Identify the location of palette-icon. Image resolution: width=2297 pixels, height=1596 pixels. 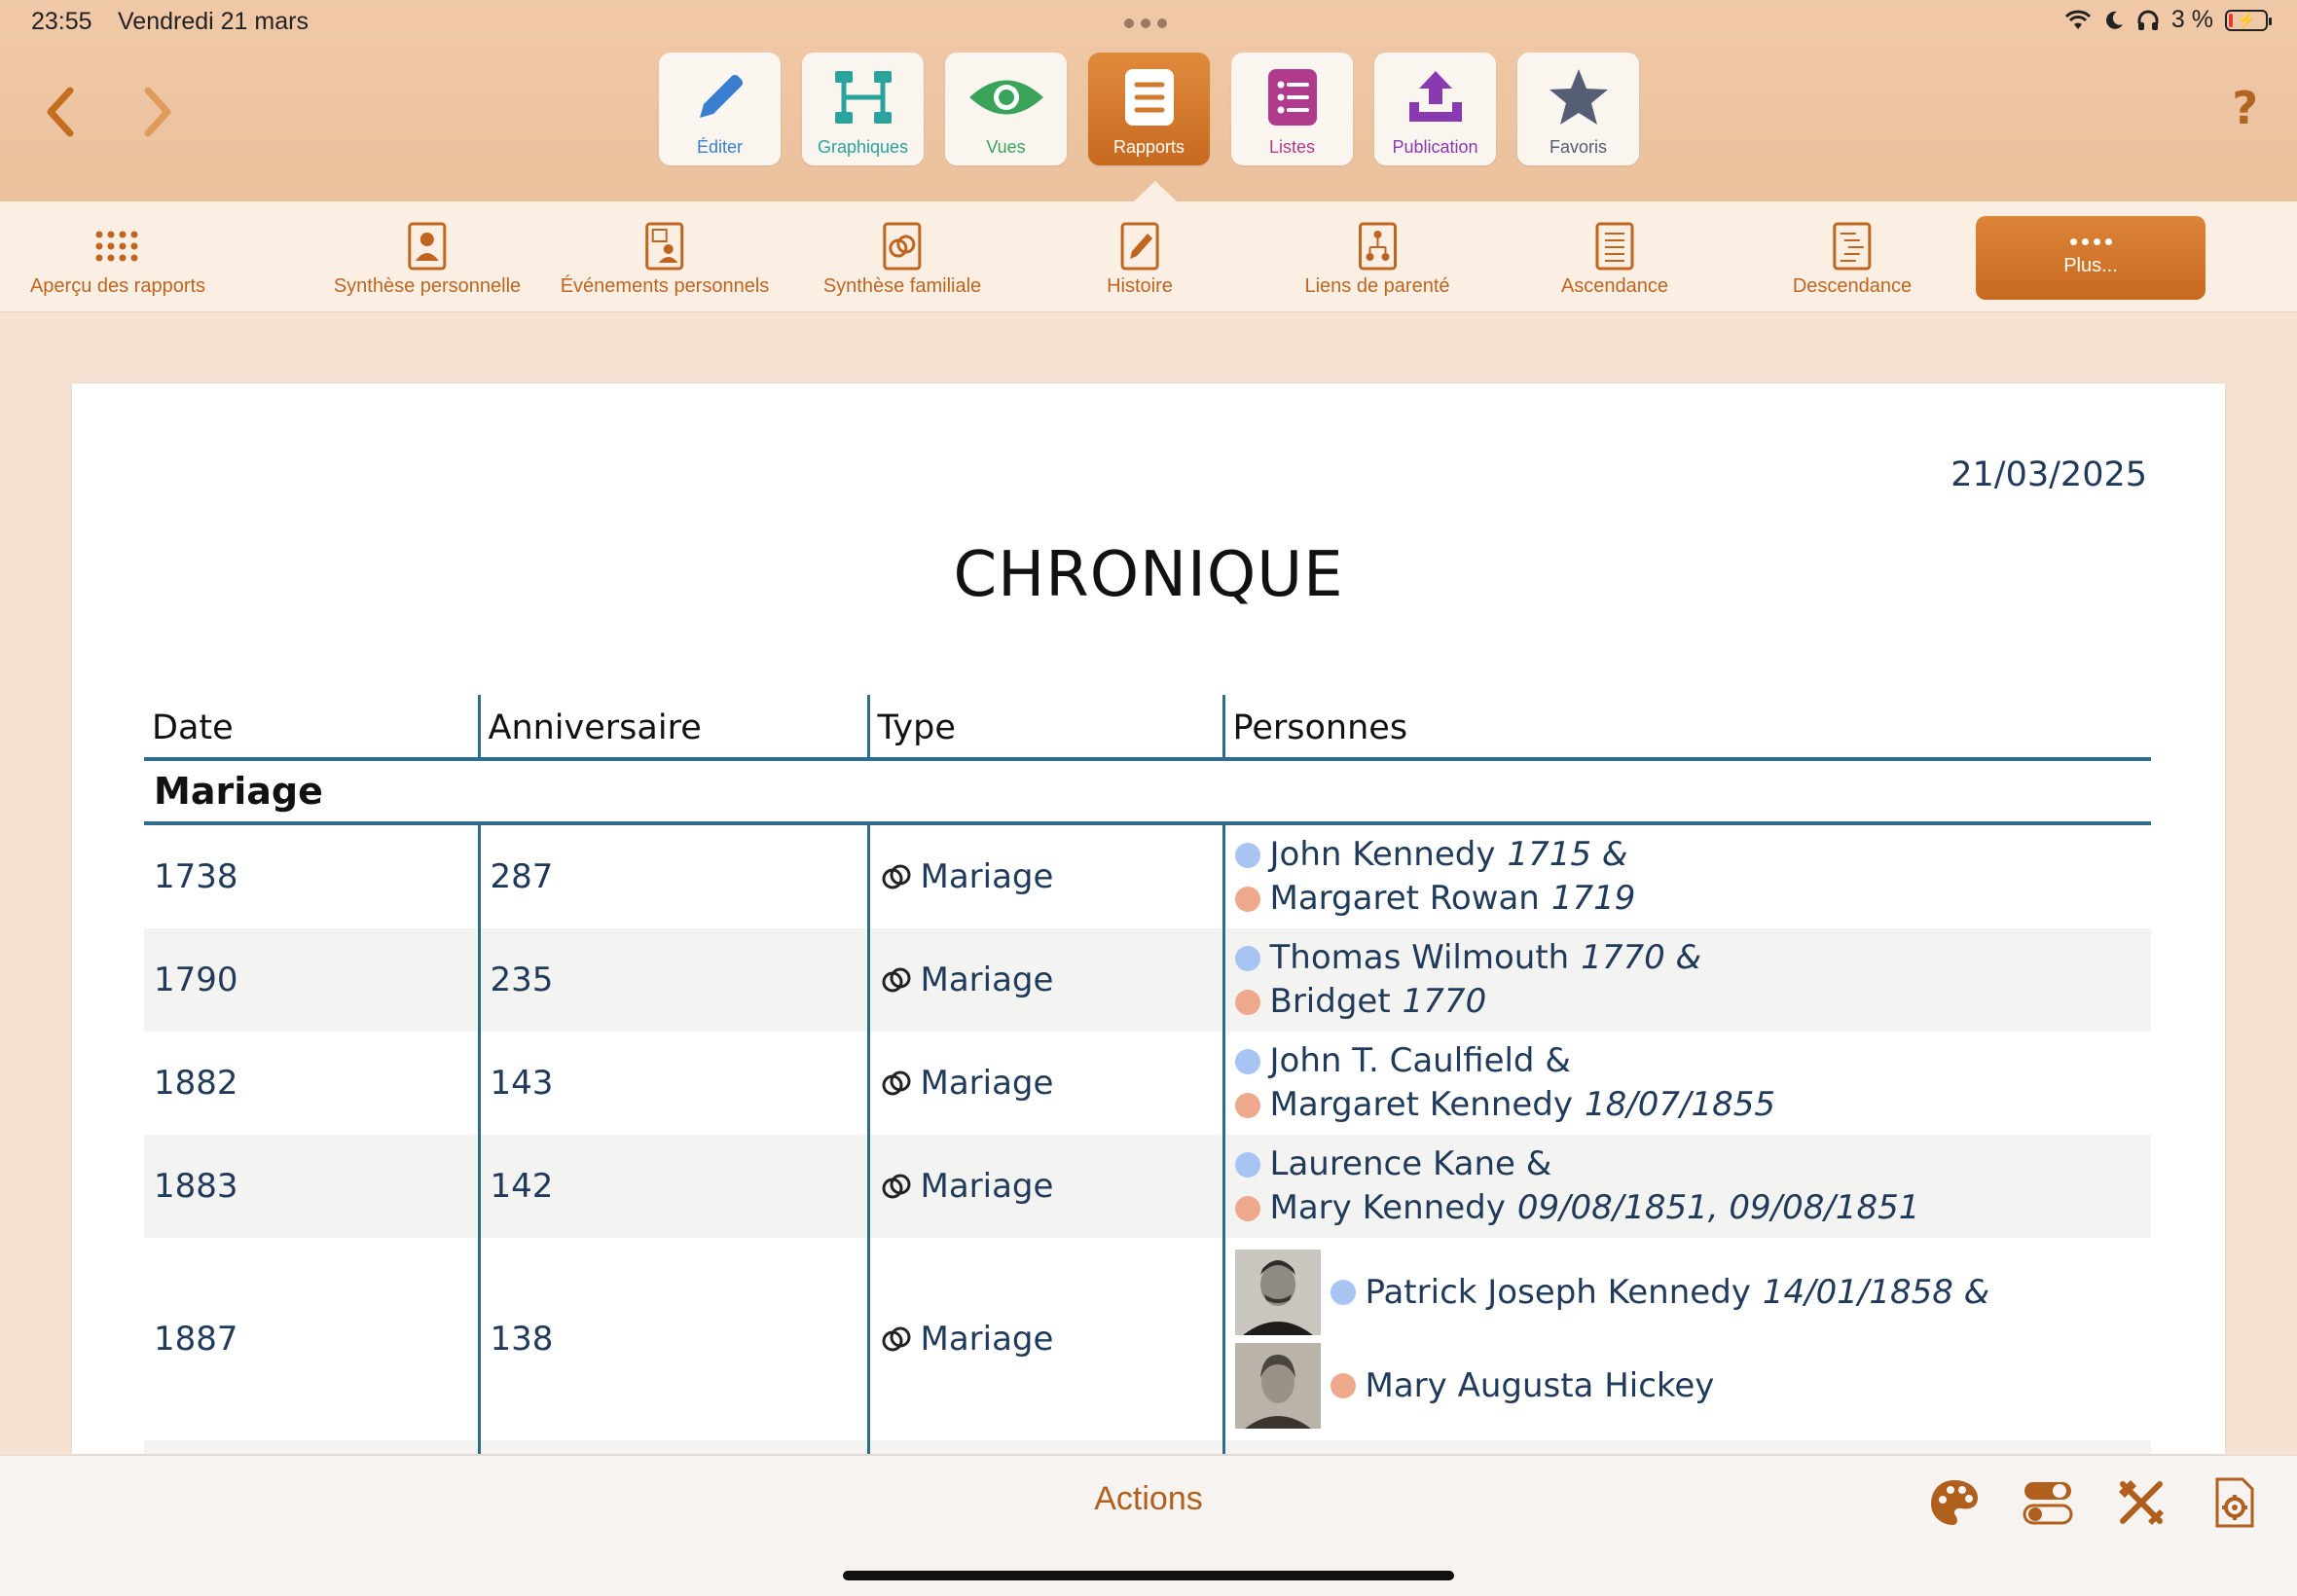
(1954, 1502).